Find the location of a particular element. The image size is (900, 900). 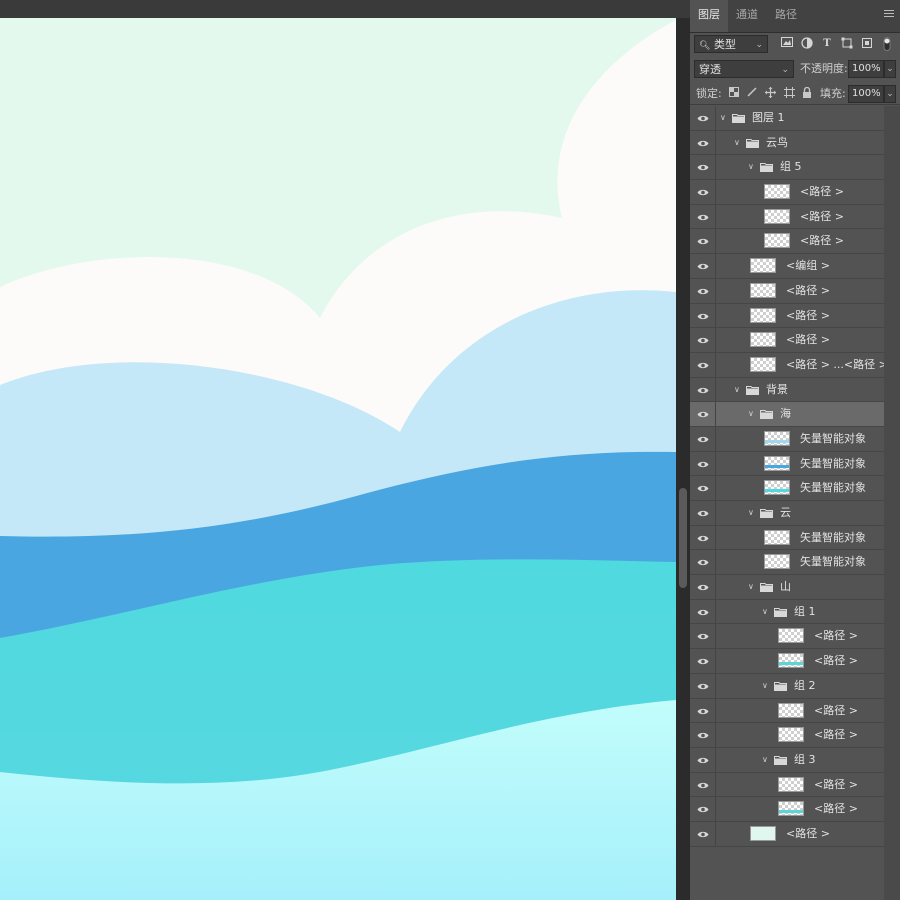

lock-transparency-icon is located at coordinates (734, 93).